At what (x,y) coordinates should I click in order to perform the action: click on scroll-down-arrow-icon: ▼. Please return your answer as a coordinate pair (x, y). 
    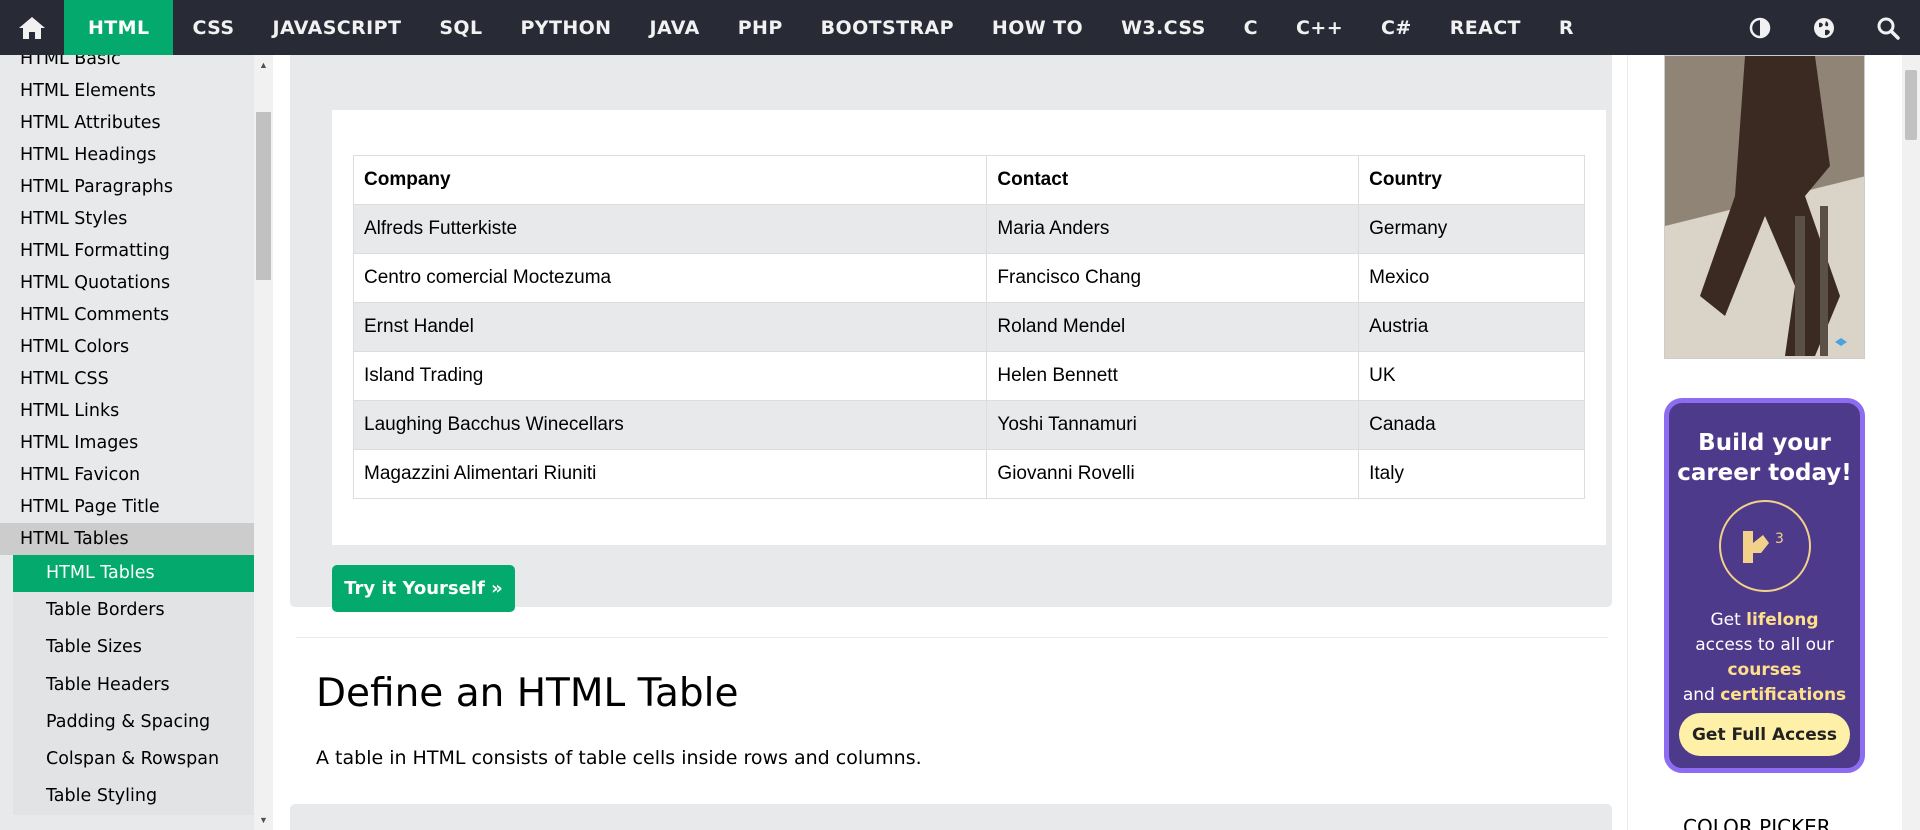
    Looking at the image, I should click on (263, 820).